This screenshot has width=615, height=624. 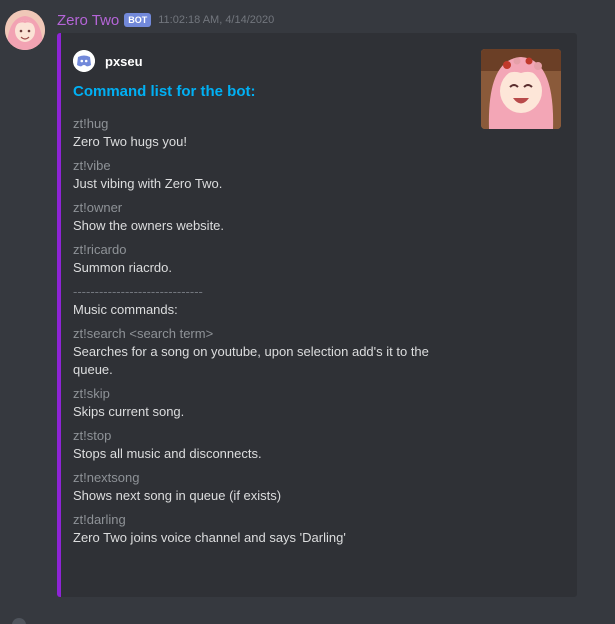 I want to click on command-name: zt!owner, so click(x=98, y=207).